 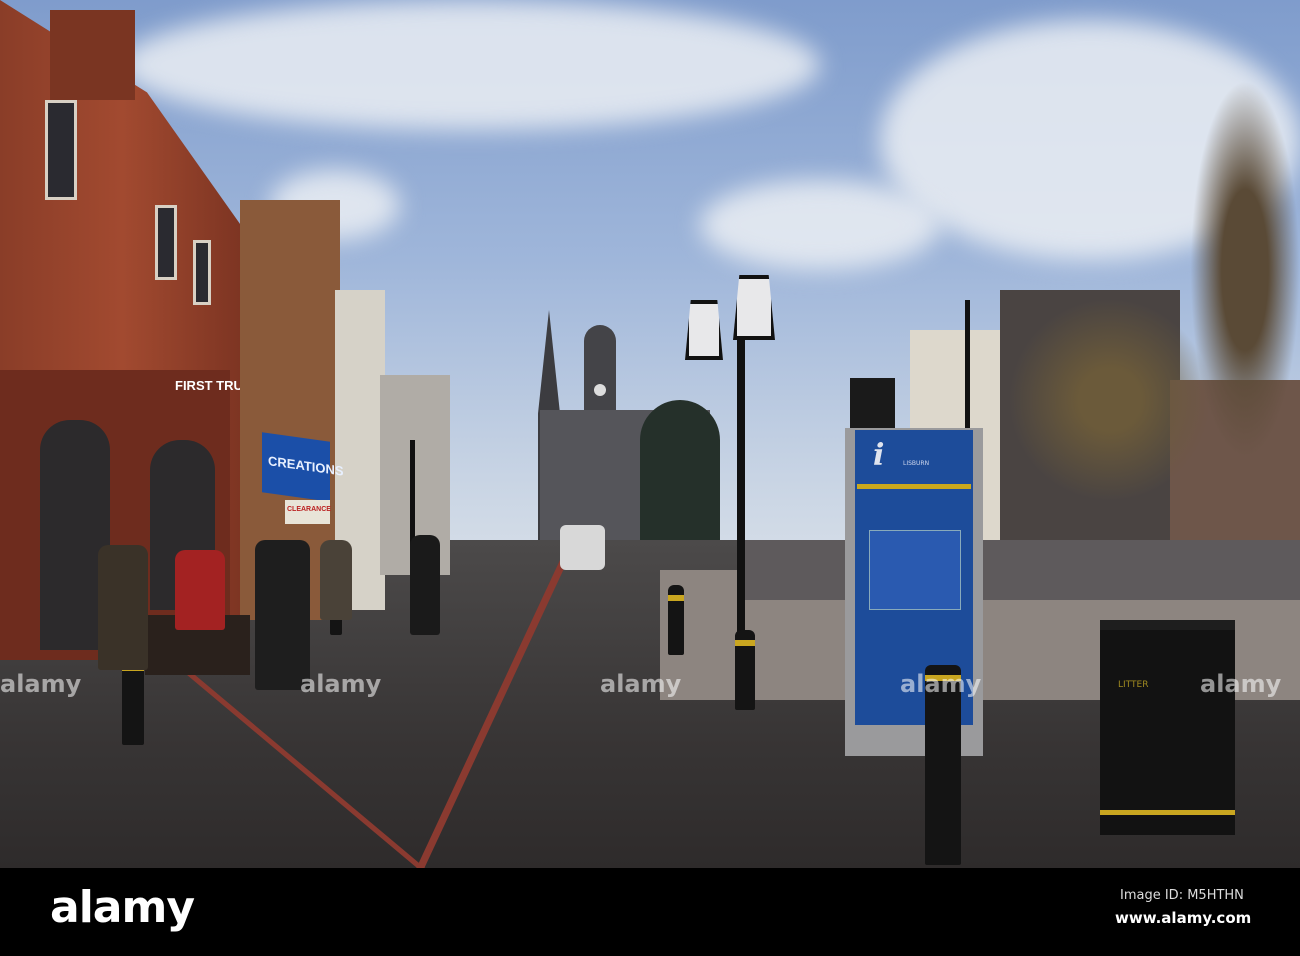 What do you see at coordinates (650, 912) in the screenshot?
I see `footer-bar: alamy Image ID: M5HTHN www.alamy.com` at bounding box center [650, 912].